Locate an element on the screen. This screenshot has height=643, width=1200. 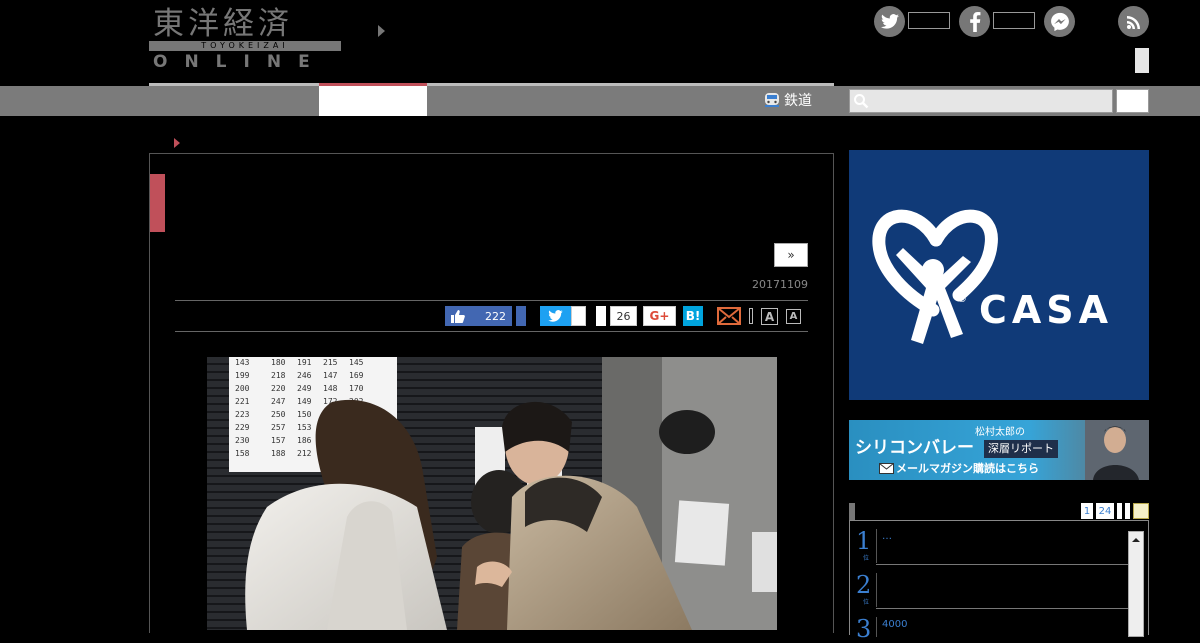
messenger-icon is located at coordinates (1059, 21).